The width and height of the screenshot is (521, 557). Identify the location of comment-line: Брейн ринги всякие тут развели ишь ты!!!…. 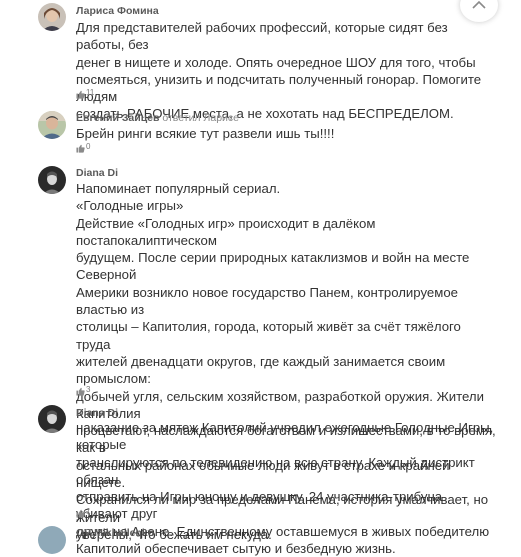
(205, 133).